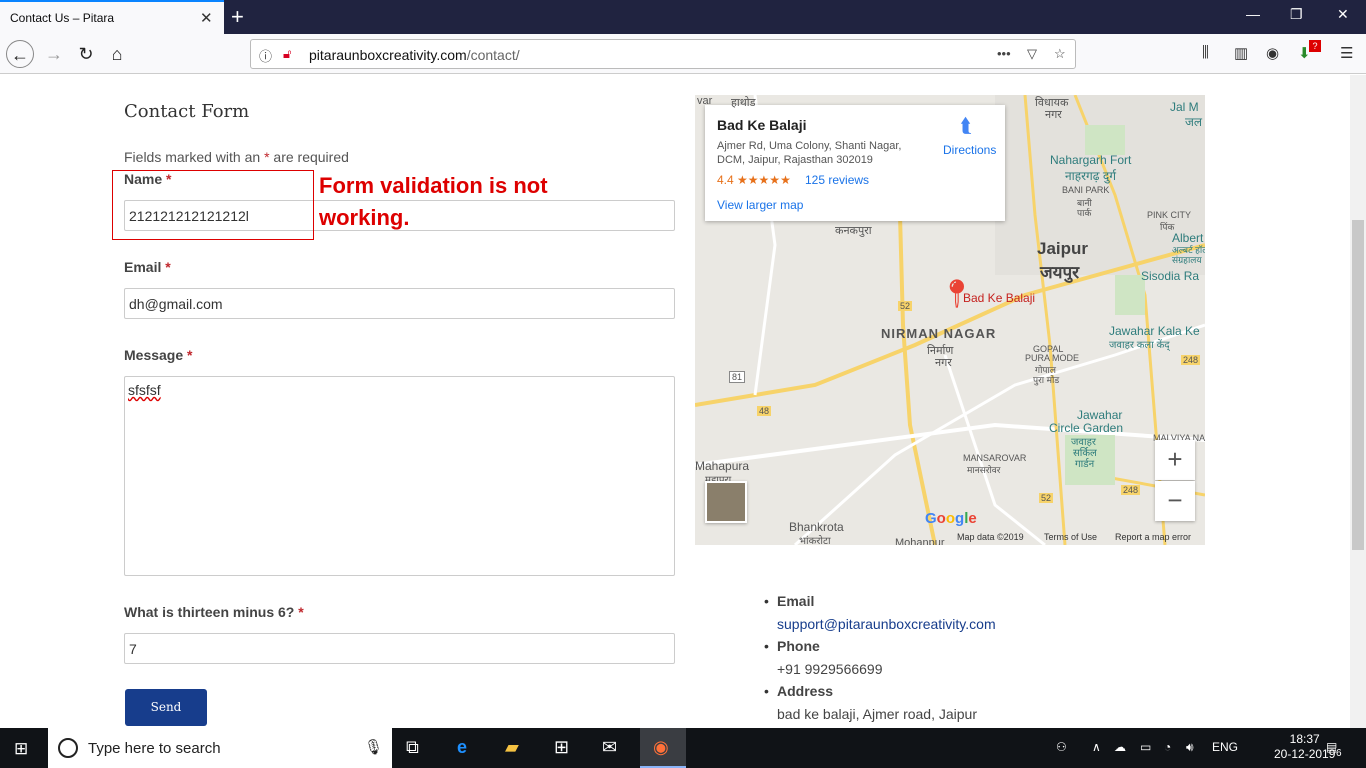 This screenshot has height=768, width=1366. What do you see at coordinates (966, 126) in the screenshot?
I see `directions-icon: ⮬` at bounding box center [966, 126].